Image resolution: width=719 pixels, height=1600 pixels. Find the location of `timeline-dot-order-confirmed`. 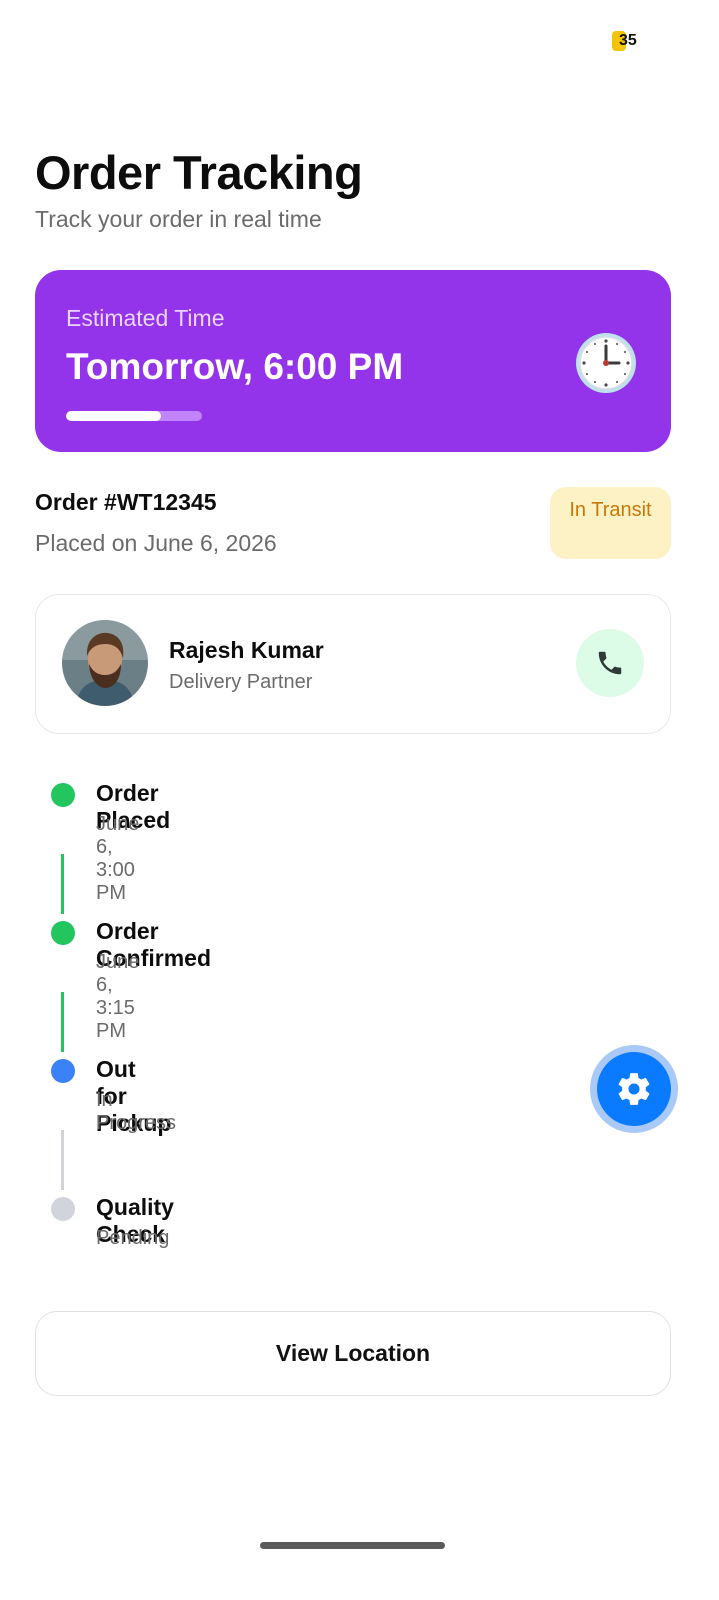

timeline-dot-order-confirmed is located at coordinates (63, 933).